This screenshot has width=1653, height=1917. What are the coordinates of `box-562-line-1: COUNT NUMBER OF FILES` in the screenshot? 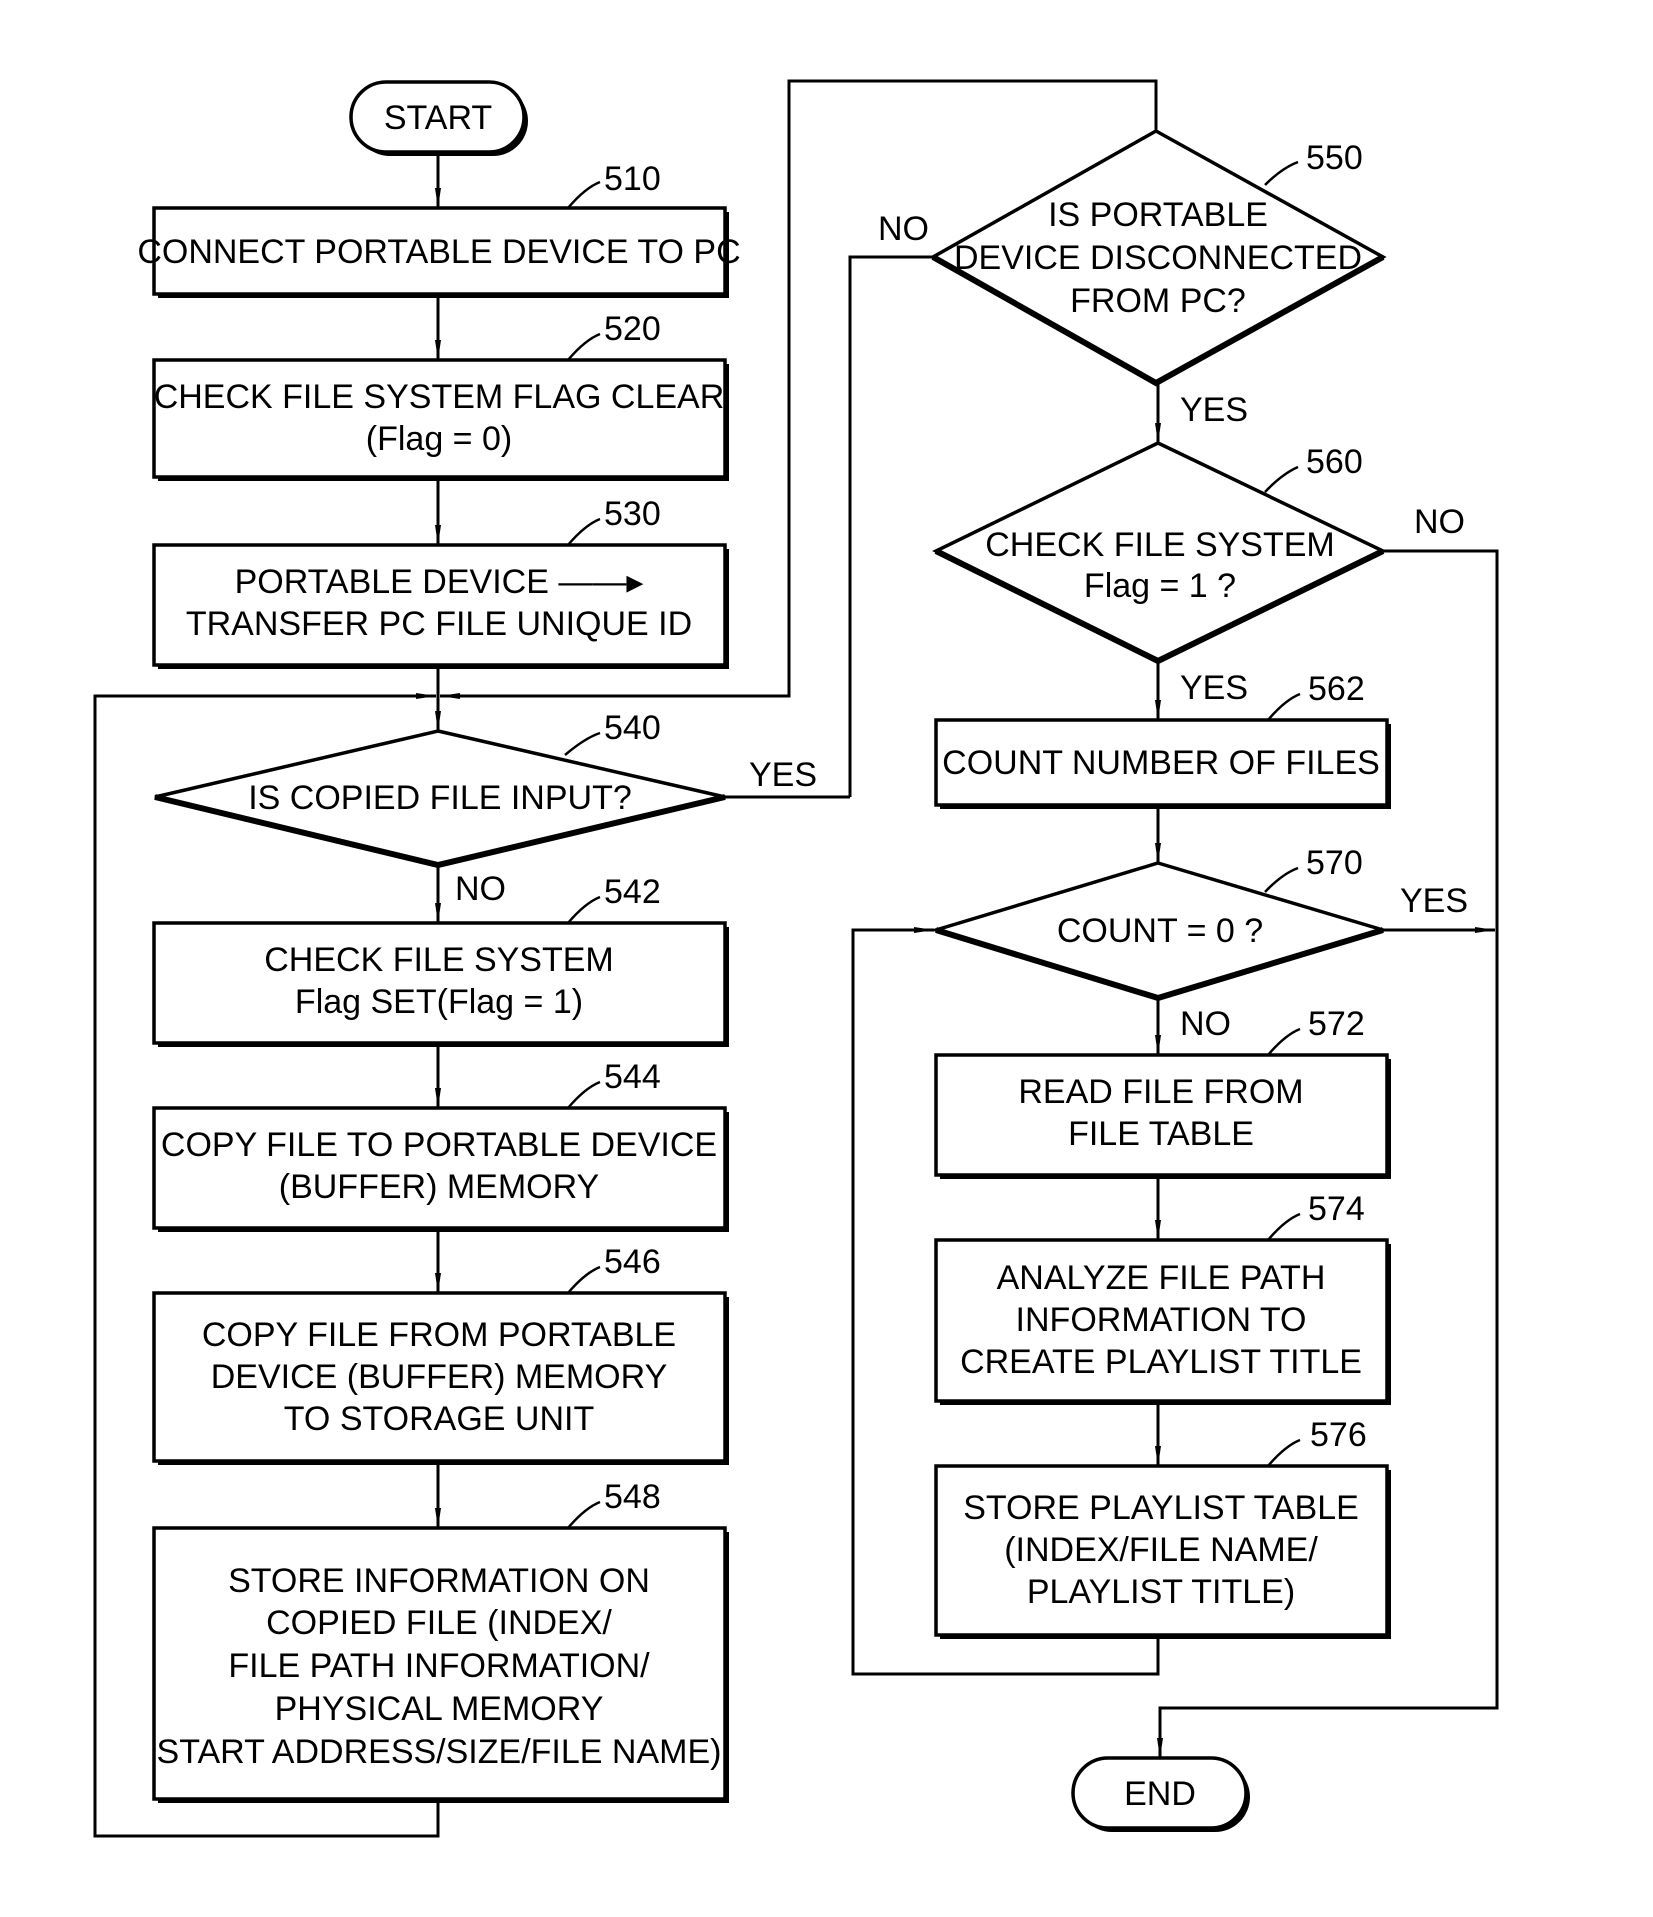 It's located at (1161, 763).